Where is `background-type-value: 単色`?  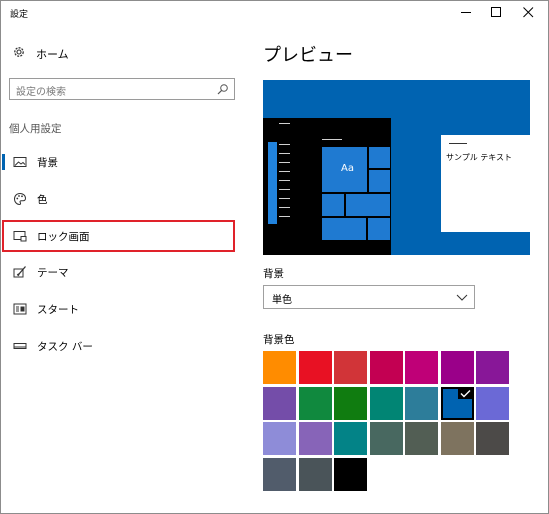 background-type-value: 単色 is located at coordinates (282, 300).